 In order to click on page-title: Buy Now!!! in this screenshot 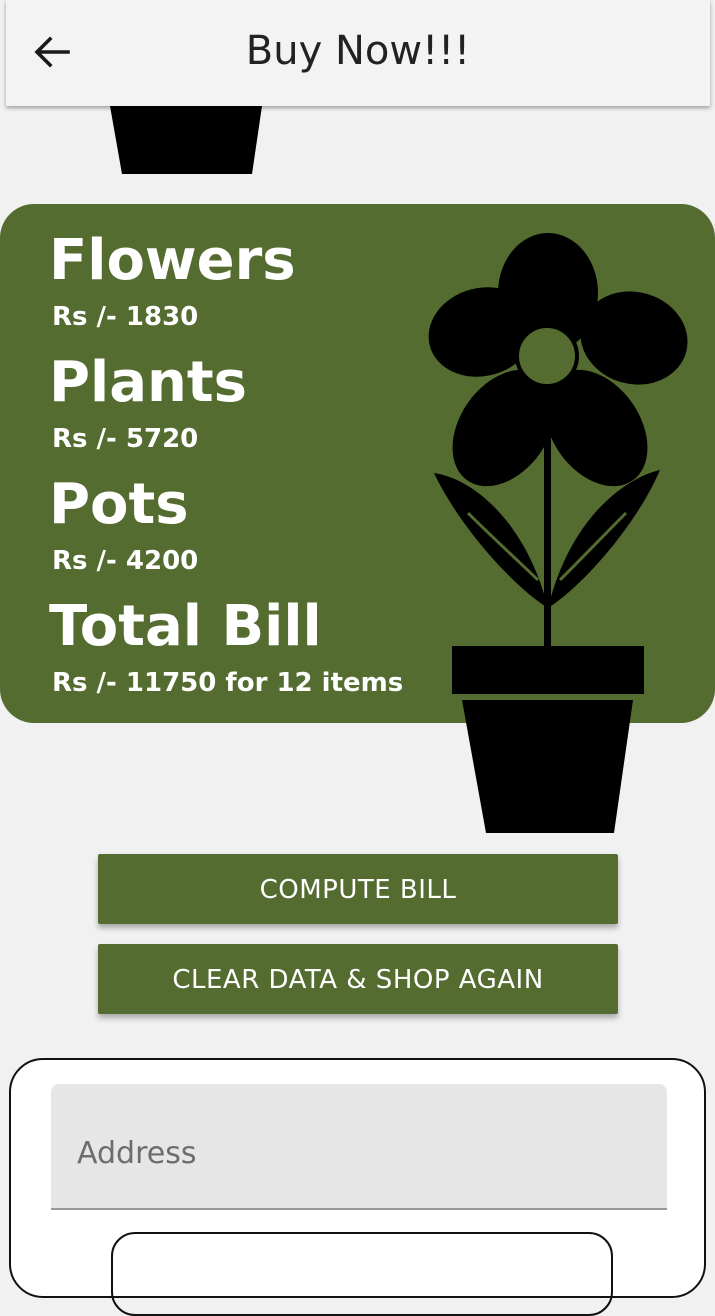, I will do `click(358, 51)`.